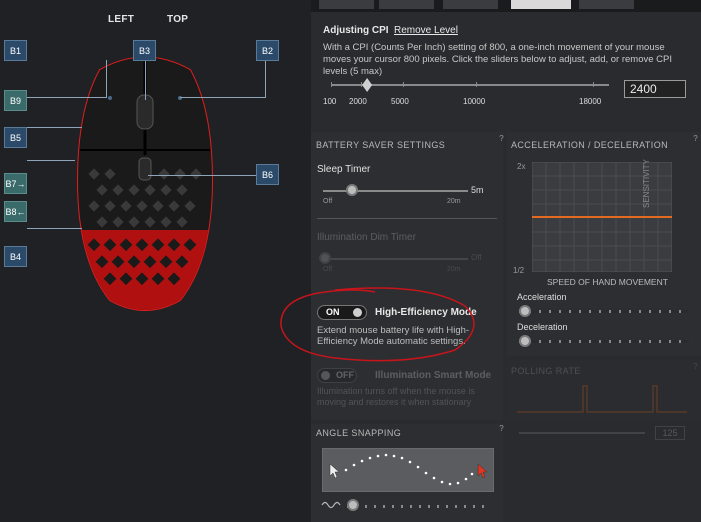 This screenshot has height=522, width=701. What do you see at coordinates (590, 101) in the screenshot?
I see `cpi-scale-18000: 18000` at bounding box center [590, 101].